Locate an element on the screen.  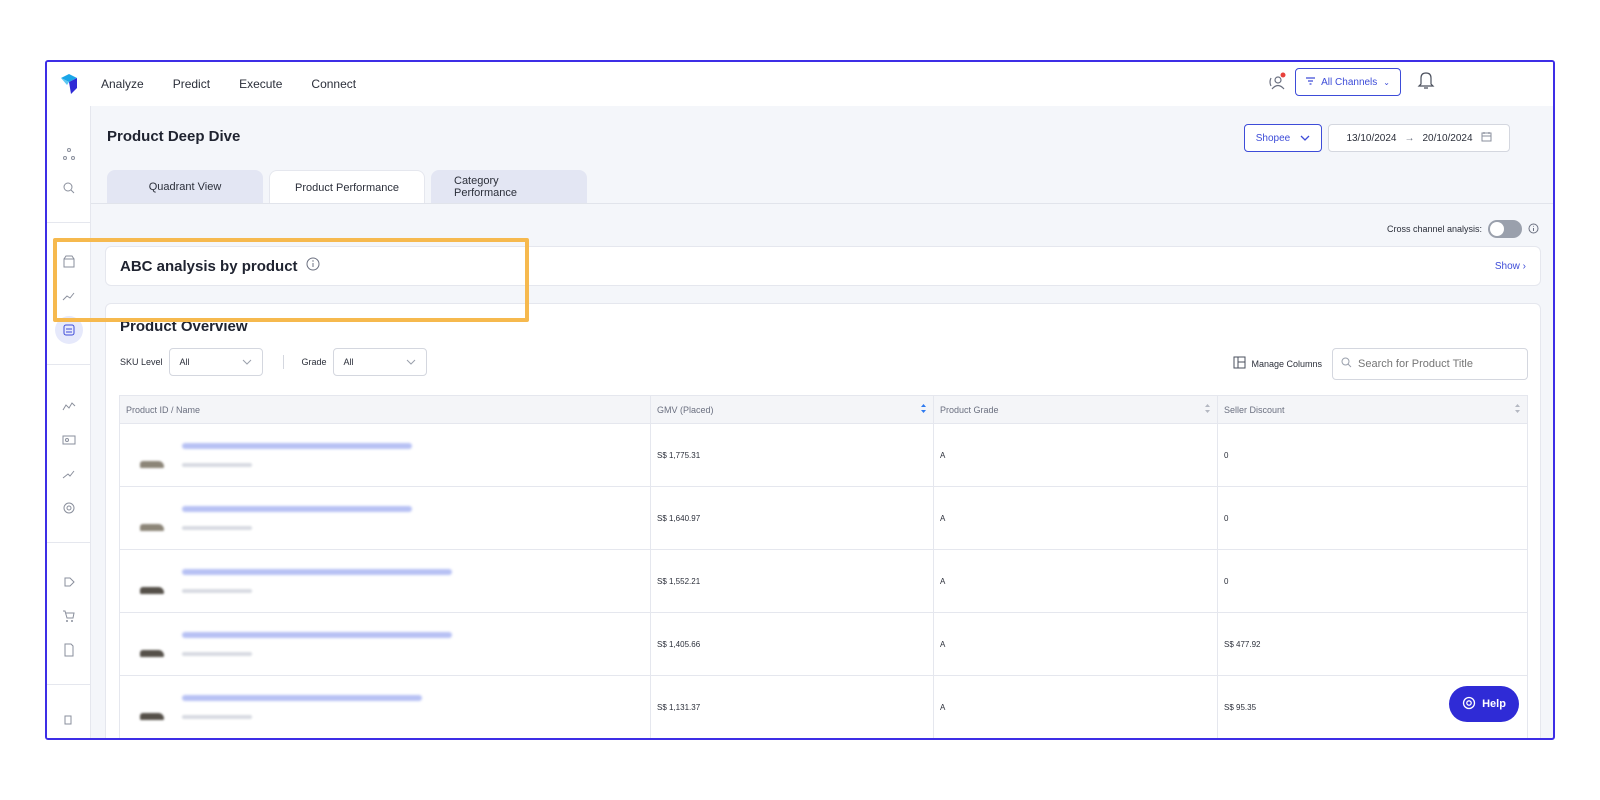
date-range-picker: 13/10/2024 → 20/10/2024 is located at coordinates (1419, 138).